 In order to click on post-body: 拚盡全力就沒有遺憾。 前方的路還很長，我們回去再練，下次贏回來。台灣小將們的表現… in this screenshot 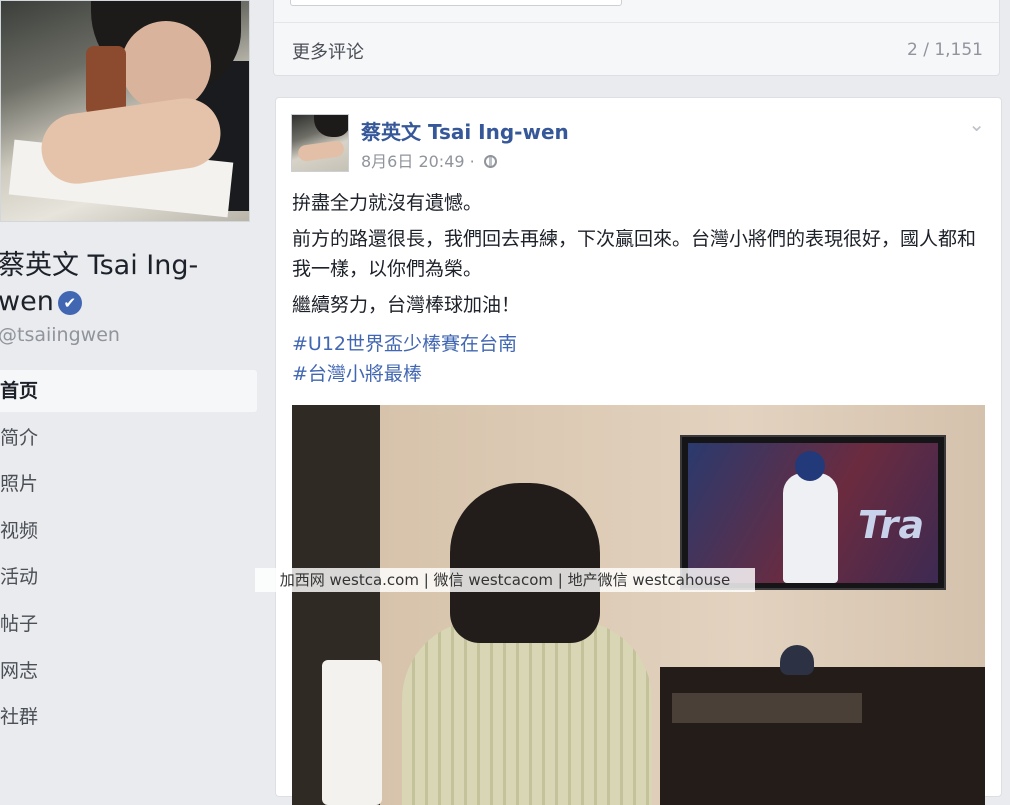, I will do `click(637, 257)`.